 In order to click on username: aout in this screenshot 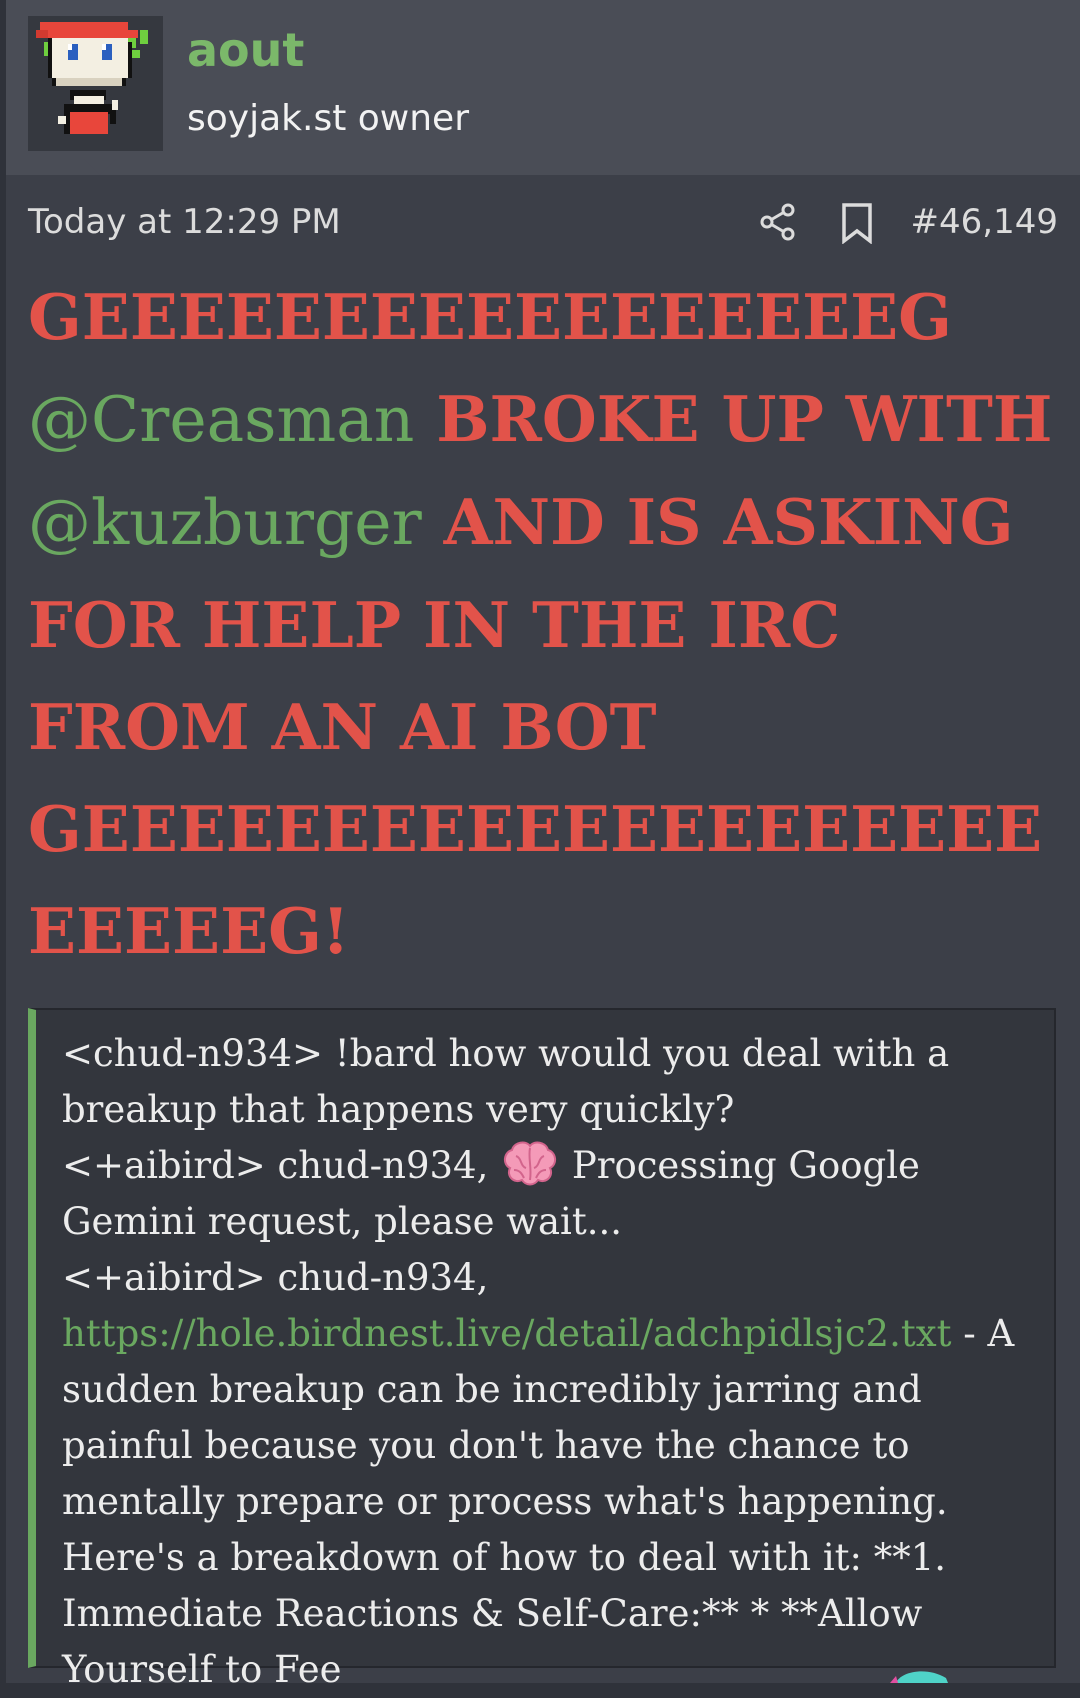, I will do `click(245, 50)`.